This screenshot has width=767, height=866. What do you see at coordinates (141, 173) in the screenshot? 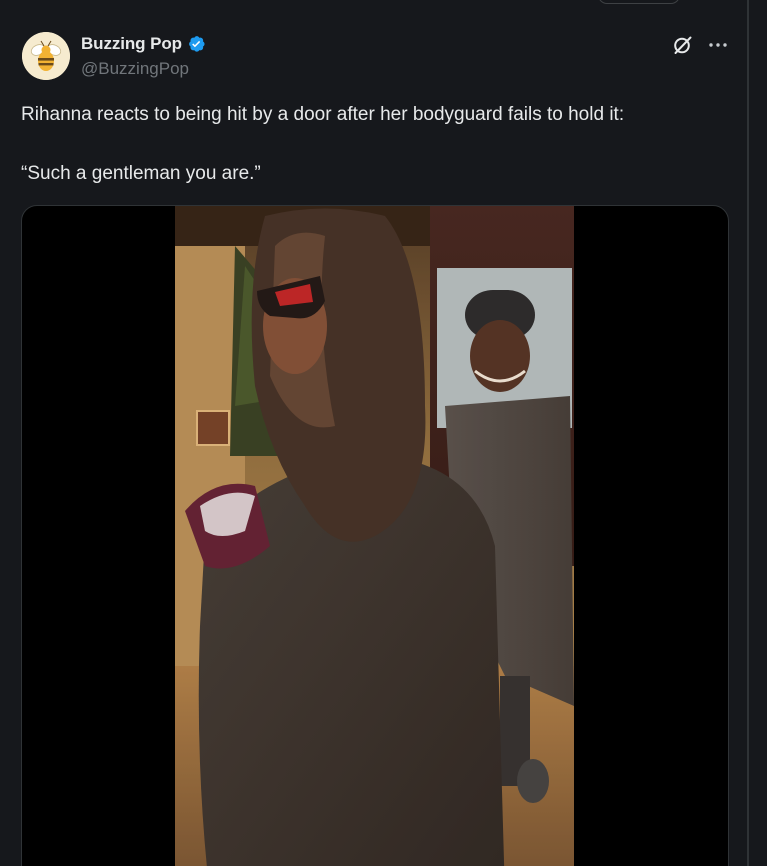
I see `post-quote-line: “Such a gentleman you are.”` at bounding box center [141, 173].